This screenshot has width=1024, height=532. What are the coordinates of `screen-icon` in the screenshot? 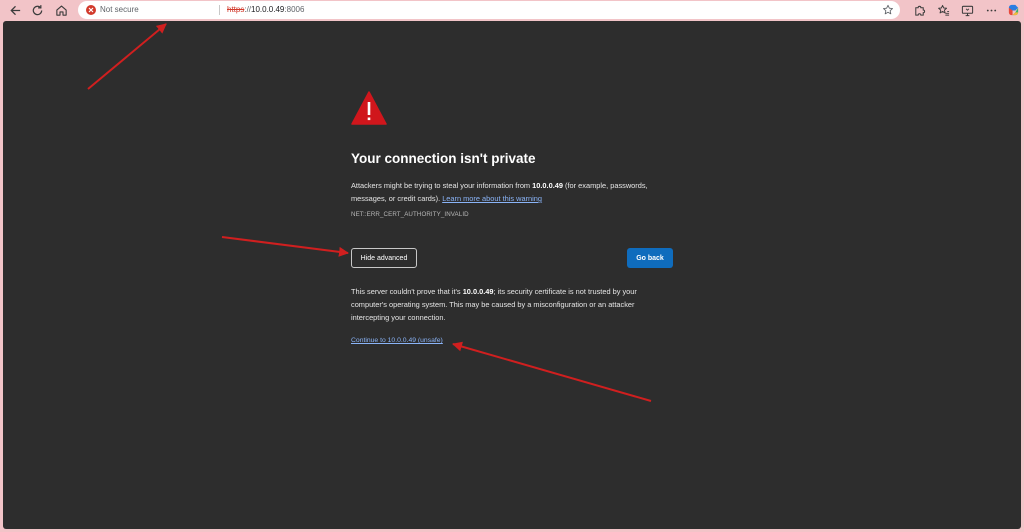 It's located at (967, 10).